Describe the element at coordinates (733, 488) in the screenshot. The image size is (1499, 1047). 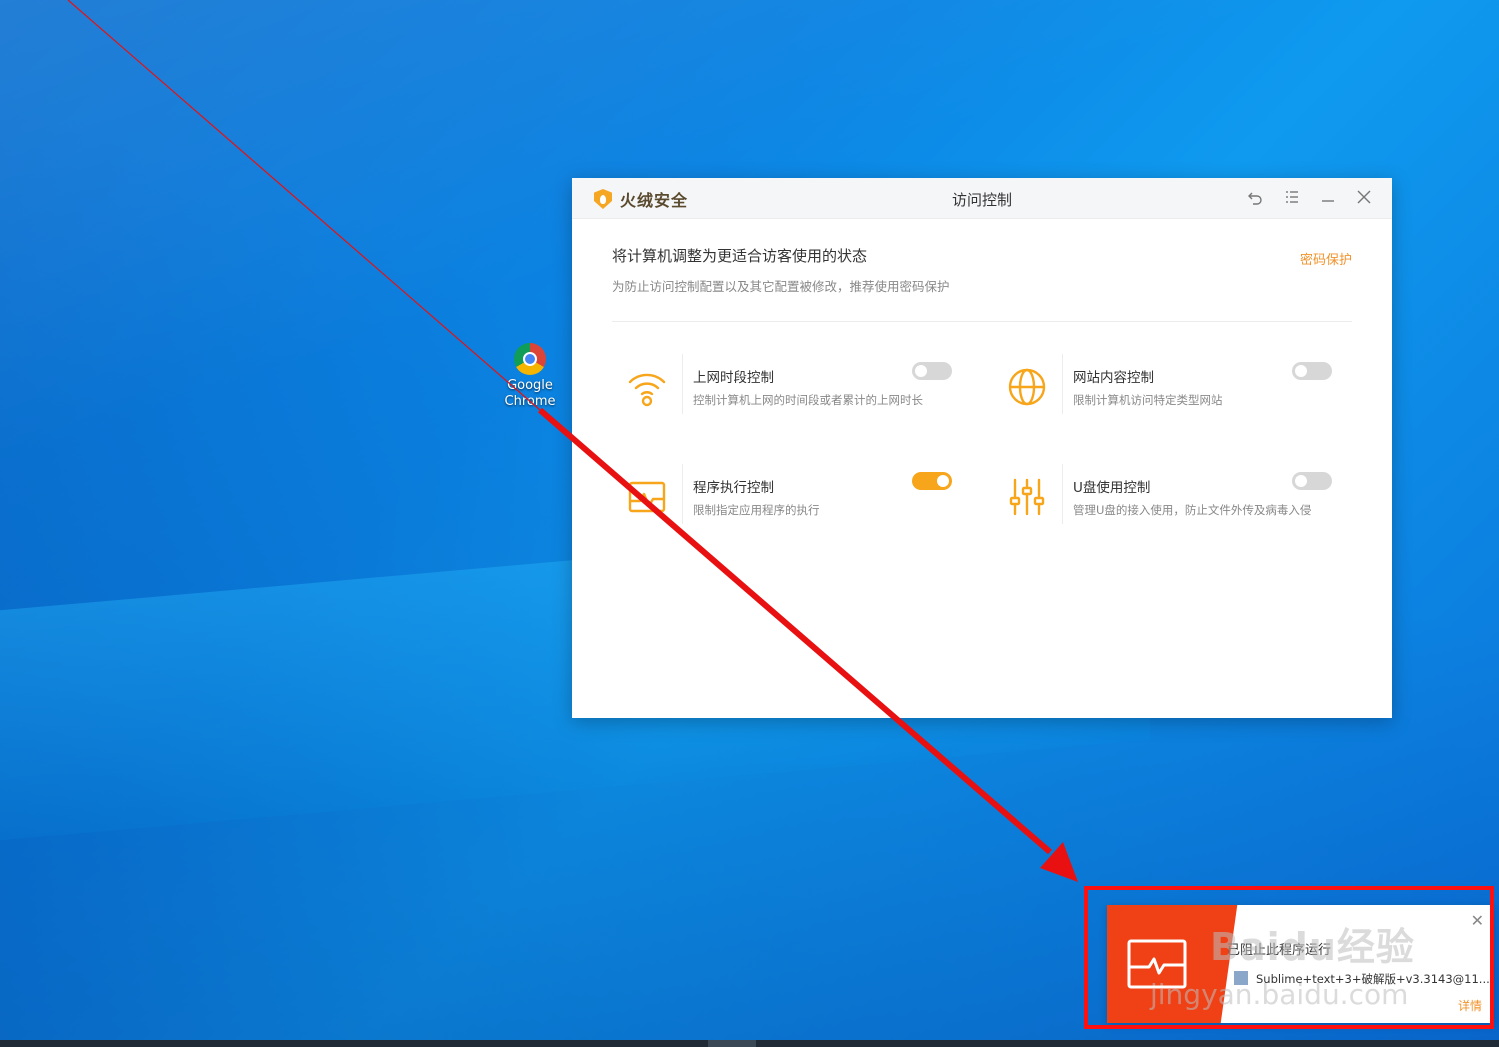
I see `feature-name: 程序执行控制` at that location.